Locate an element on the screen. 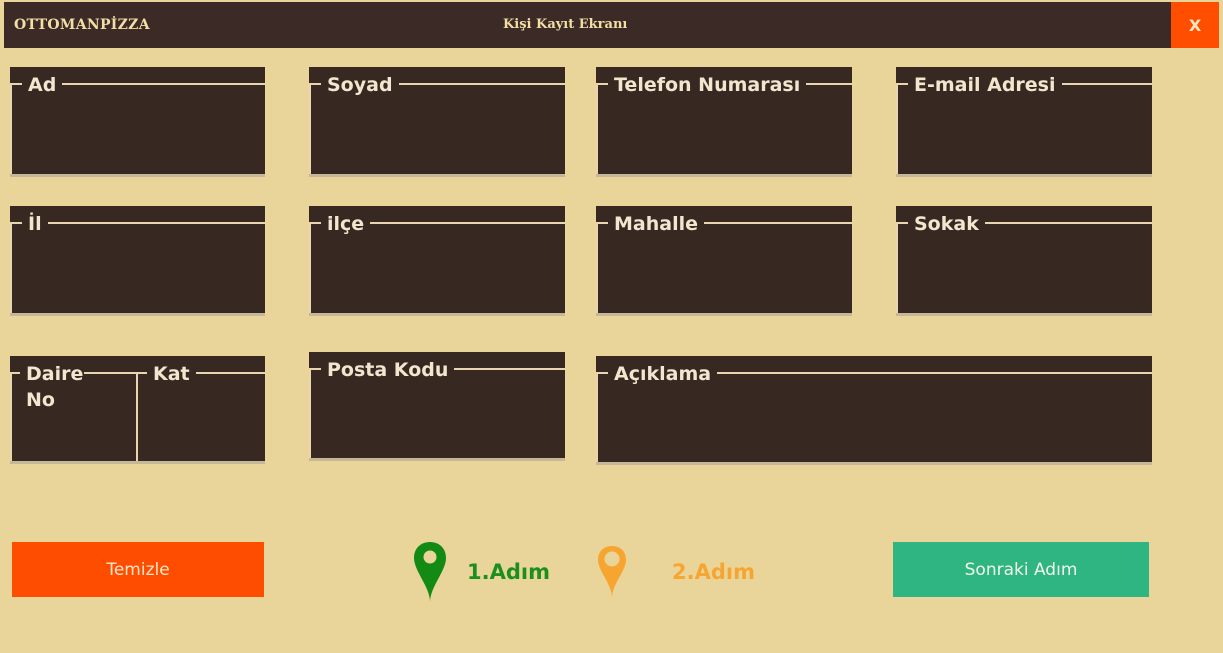 Image resolution: width=1223 pixels, height=653 pixels. ad-field: Ad is located at coordinates (137, 122).